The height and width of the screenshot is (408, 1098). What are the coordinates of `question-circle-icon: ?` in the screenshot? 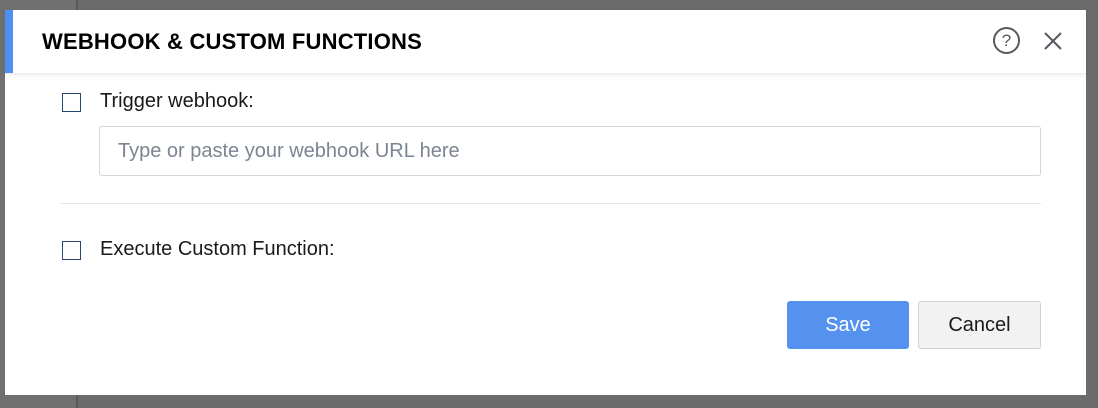 It's located at (1006, 40).